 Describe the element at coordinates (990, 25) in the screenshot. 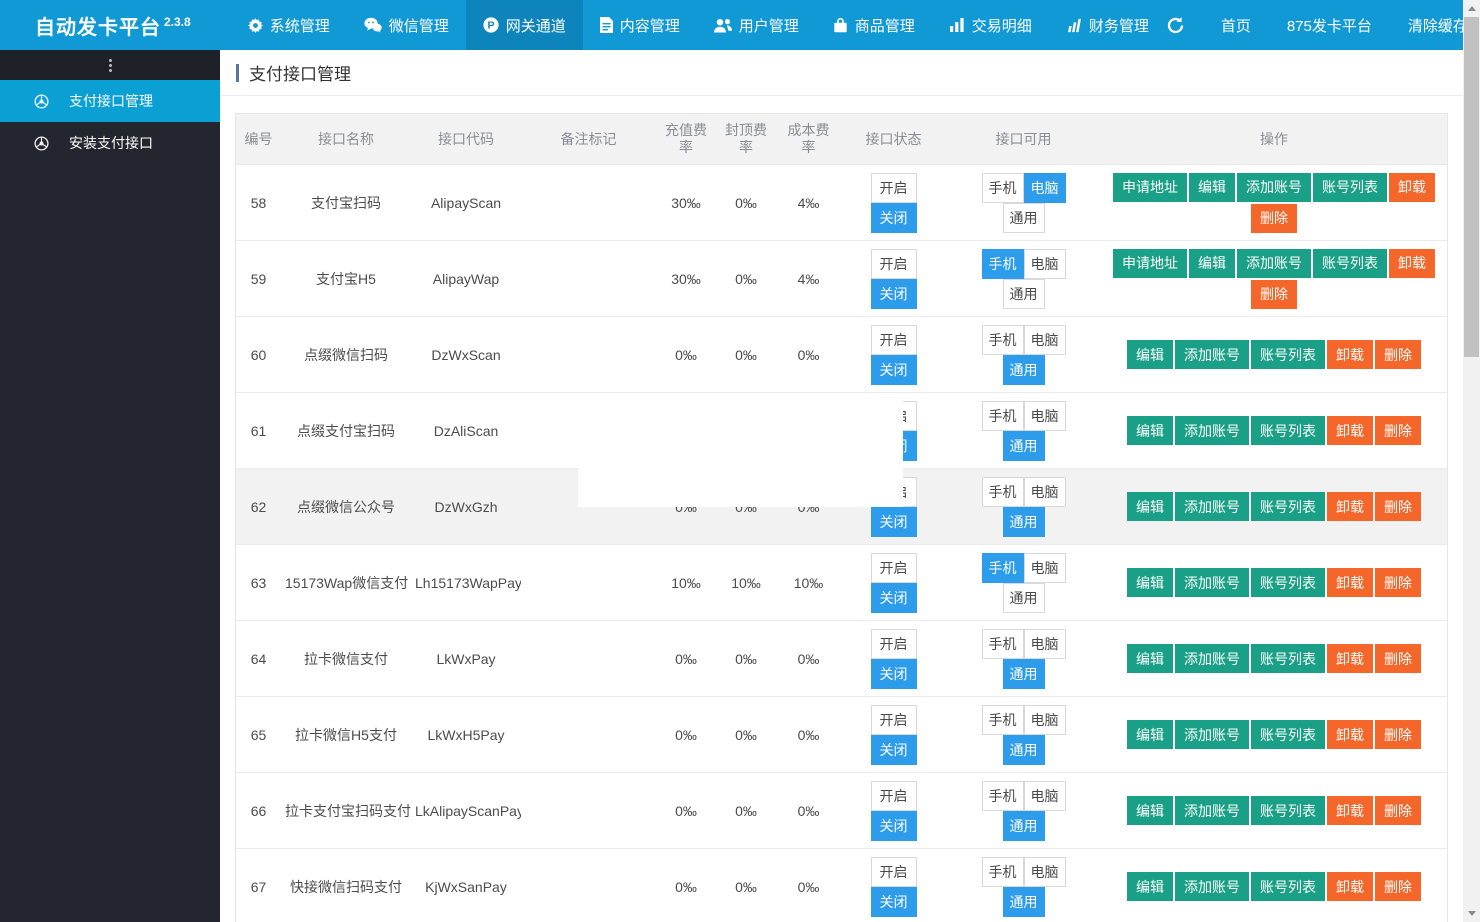

I see `nav-item-transactions: 交易明细` at that location.